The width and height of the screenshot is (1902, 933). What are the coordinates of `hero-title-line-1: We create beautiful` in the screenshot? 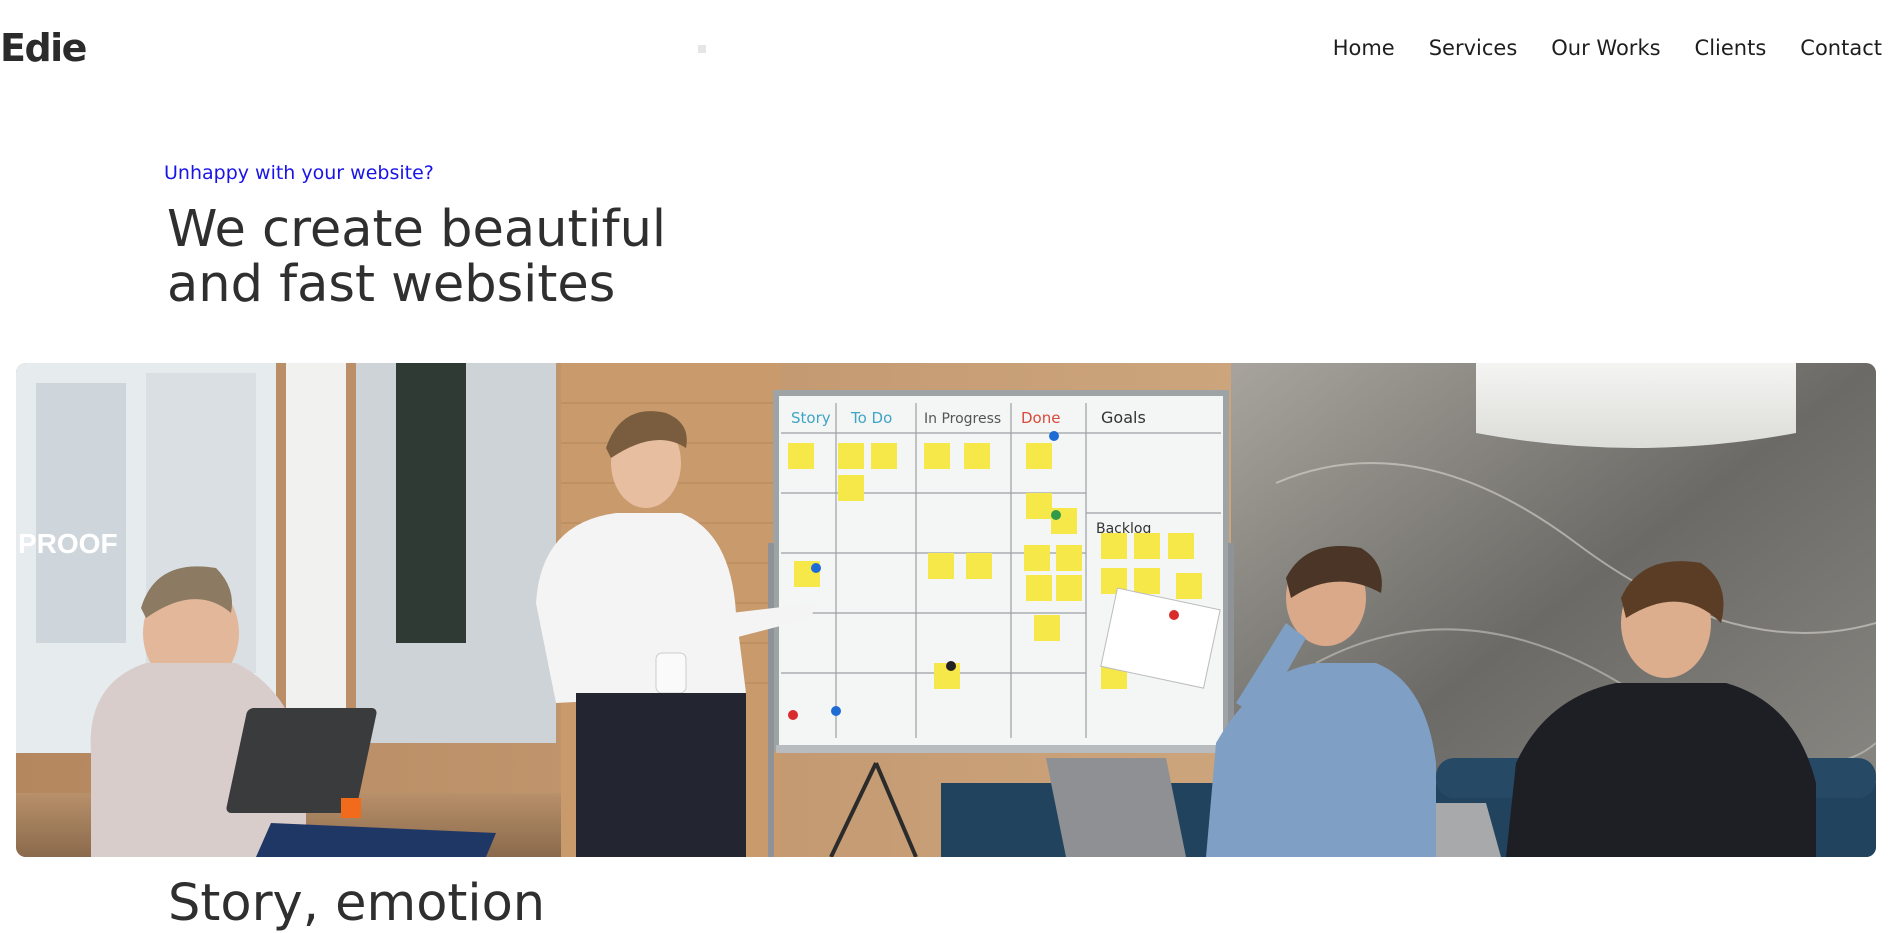 It's located at (417, 229).